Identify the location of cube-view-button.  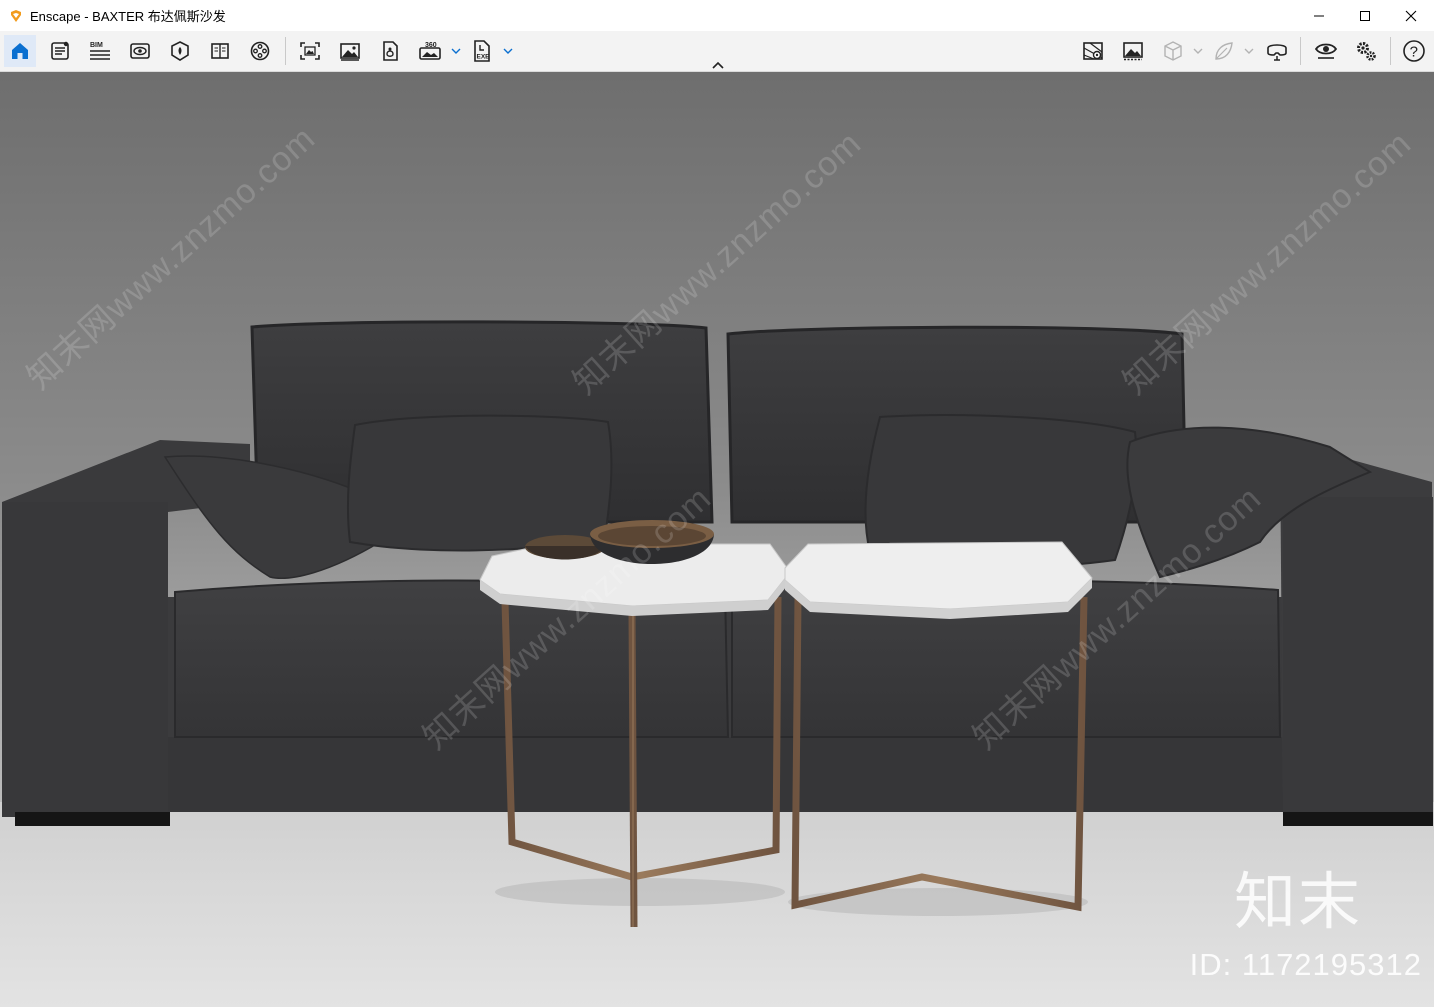
(1173, 51).